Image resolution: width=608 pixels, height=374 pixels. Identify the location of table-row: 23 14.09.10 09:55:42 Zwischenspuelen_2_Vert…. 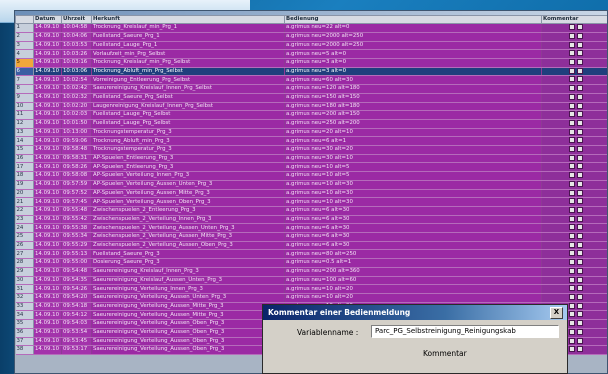
(311, 220).